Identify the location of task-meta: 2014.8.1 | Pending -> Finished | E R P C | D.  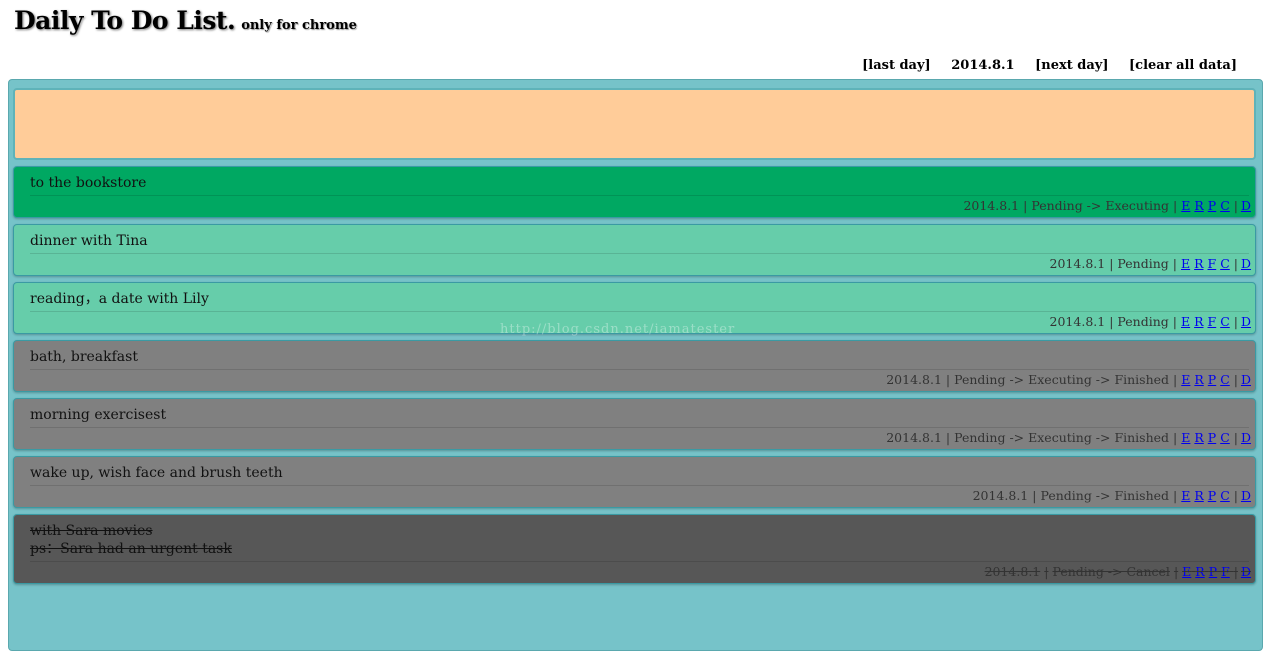
(1112, 495).